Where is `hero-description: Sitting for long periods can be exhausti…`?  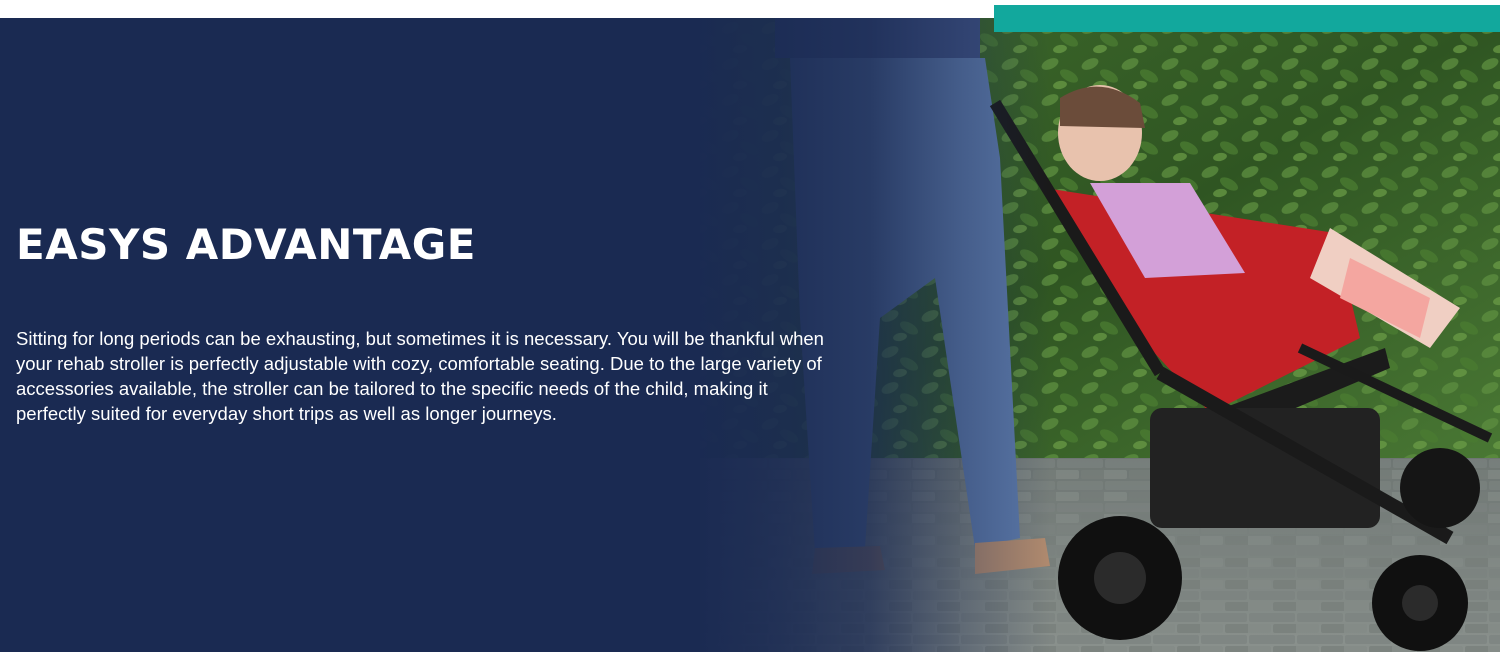 hero-description: Sitting for long periods can be exhausti… is located at coordinates (420, 376).